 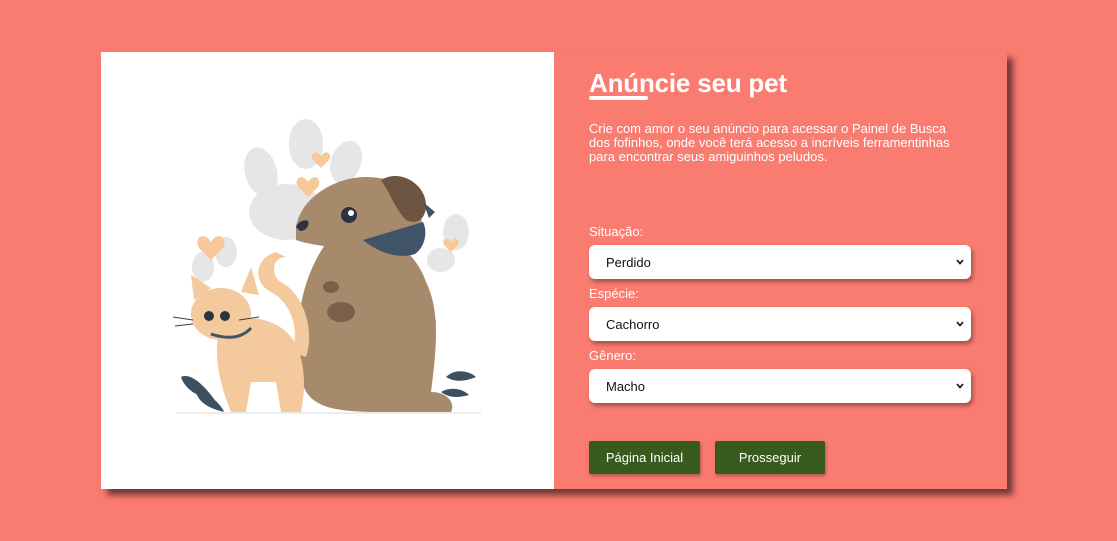 What do you see at coordinates (614, 293) in the screenshot?
I see `especie-label: Espécie:` at bounding box center [614, 293].